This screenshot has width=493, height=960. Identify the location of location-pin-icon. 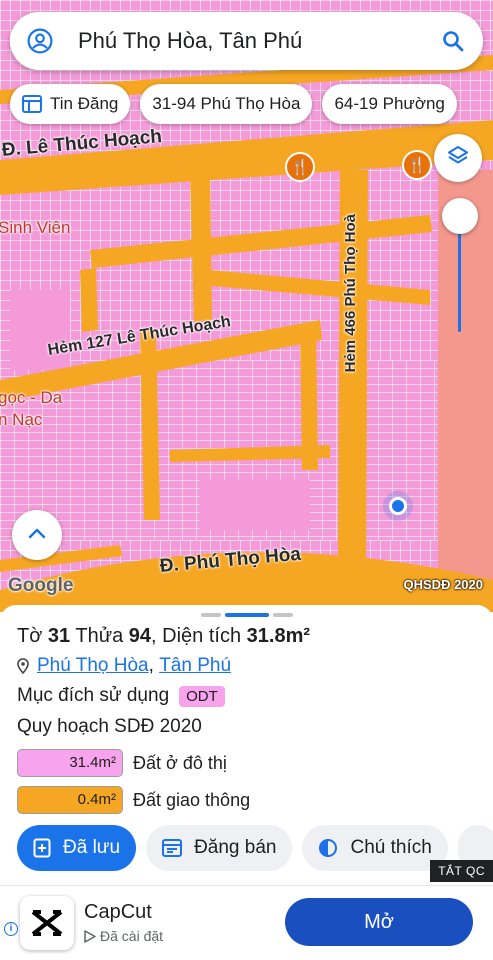
(23, 666).